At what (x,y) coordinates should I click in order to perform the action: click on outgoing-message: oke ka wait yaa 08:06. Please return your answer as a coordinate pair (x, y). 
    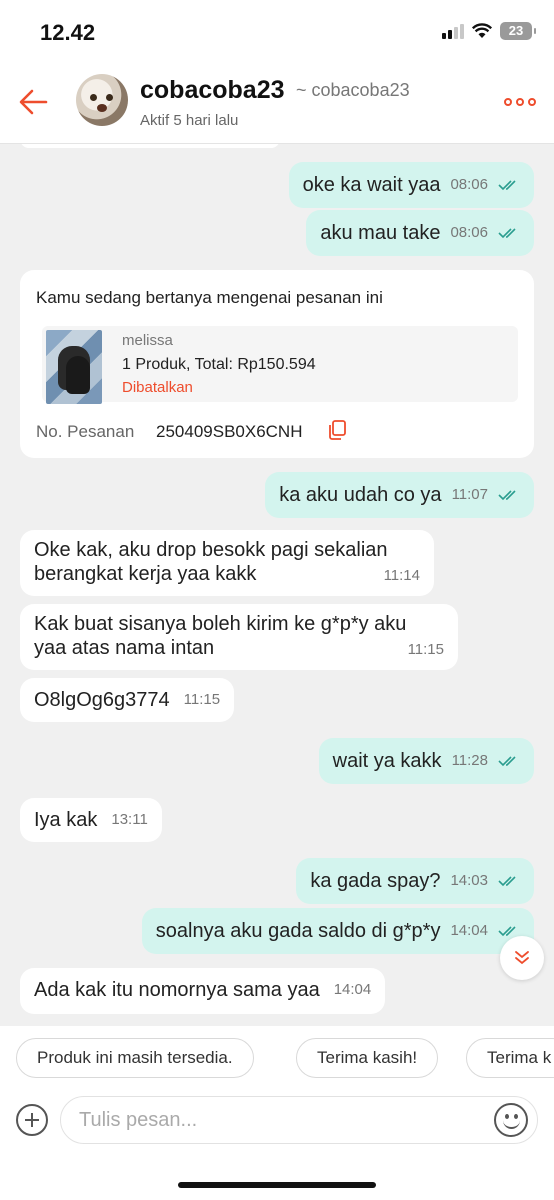
    Looking at the image, I should click on (411, 185).